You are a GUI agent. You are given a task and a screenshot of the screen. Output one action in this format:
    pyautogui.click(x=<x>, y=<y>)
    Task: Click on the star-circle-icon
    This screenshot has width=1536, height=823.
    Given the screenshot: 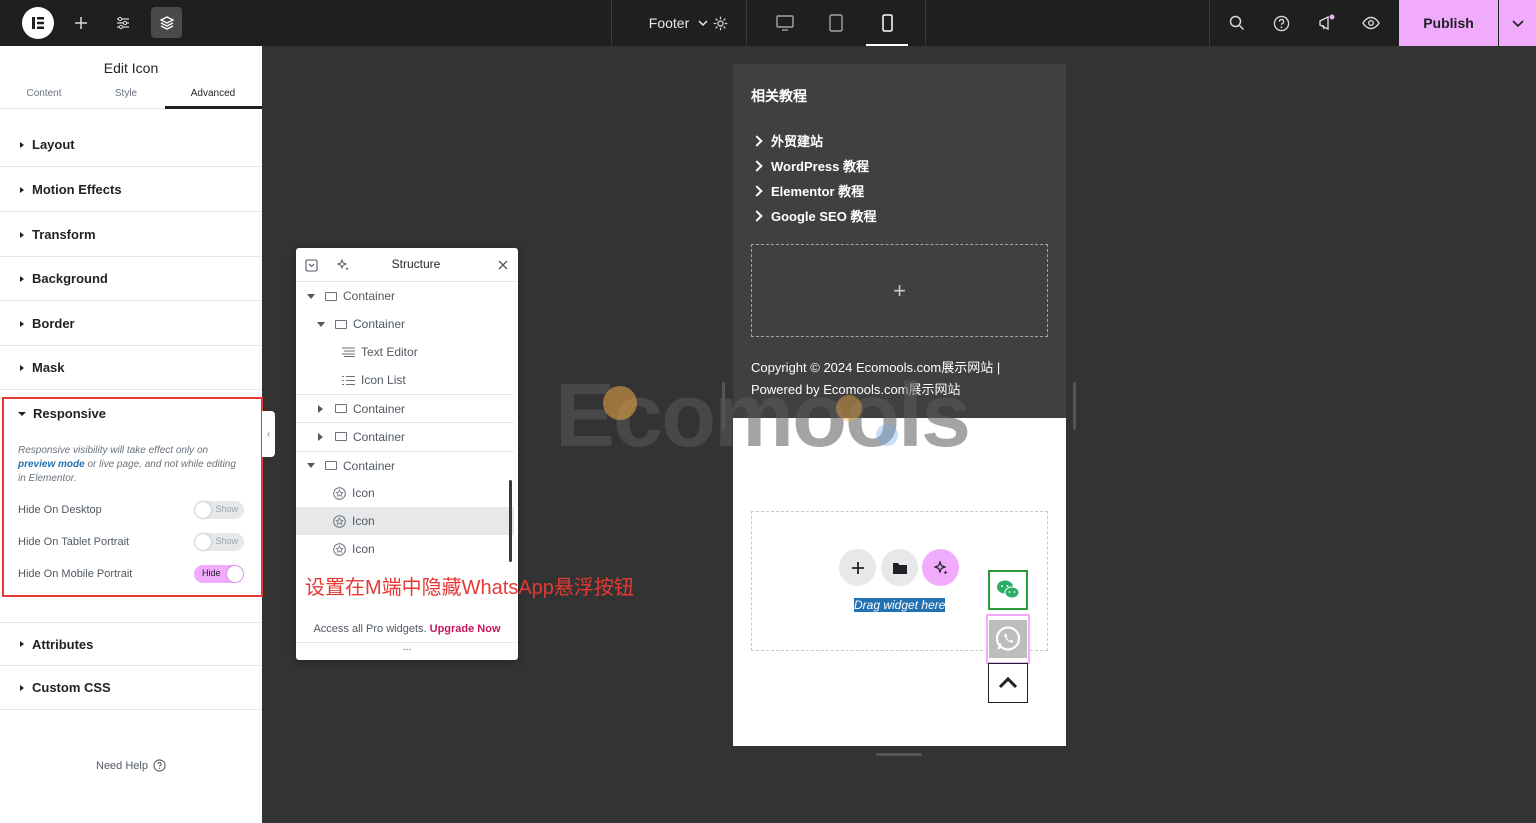 What is the action you would take?
    pyautogui.click(x=339, y=521)
    